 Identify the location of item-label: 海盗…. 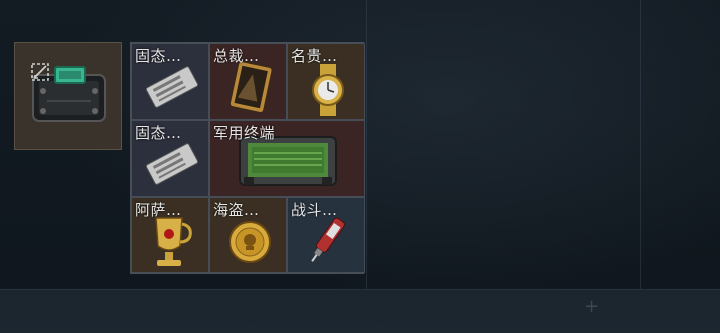
(236, 210).